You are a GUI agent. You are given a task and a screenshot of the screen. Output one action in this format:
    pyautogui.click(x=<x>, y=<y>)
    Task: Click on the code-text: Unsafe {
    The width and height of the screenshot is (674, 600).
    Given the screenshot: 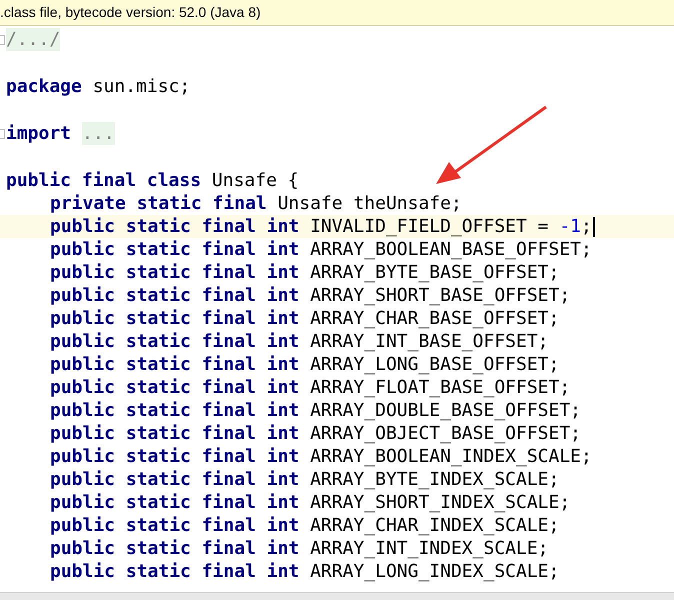 What is the action you would take?
    pyautogui.click(x=254, y=180)
    